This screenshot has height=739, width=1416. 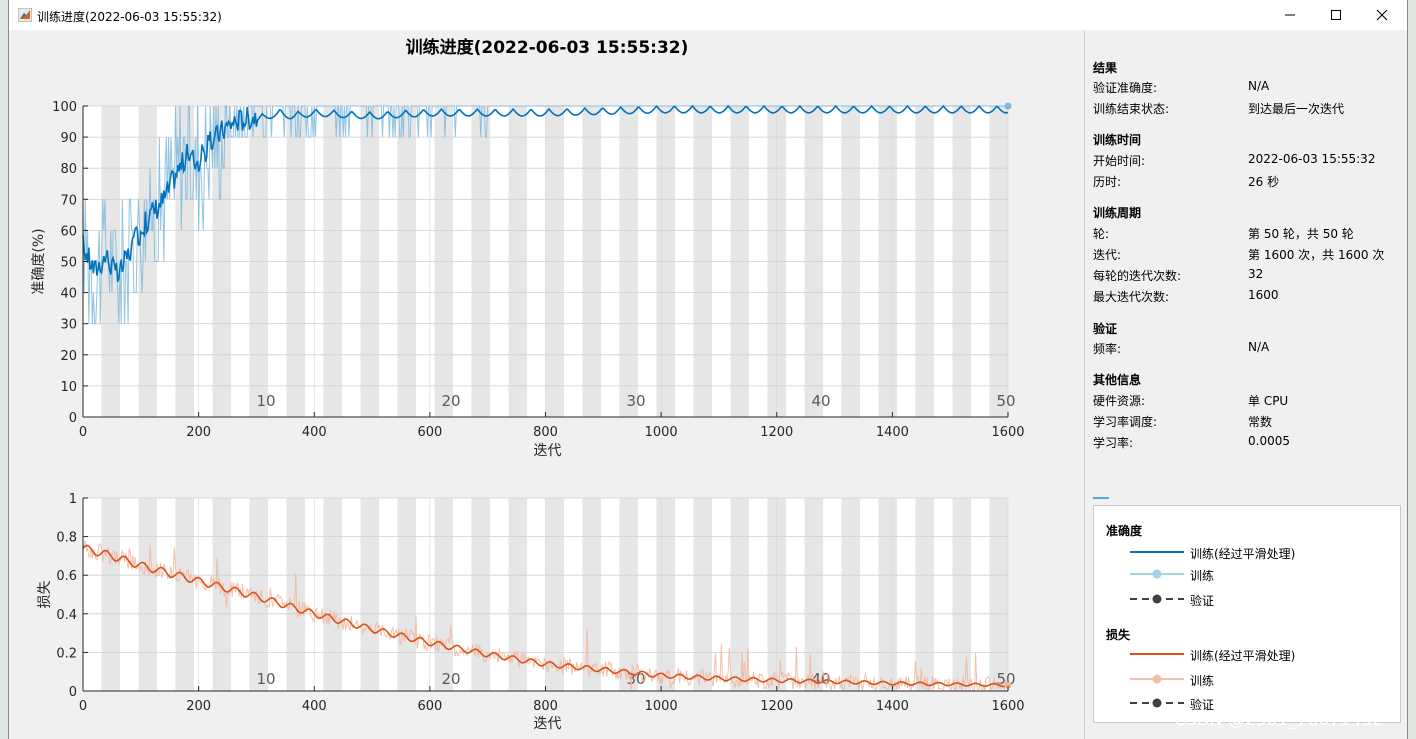 What do you see at coordinates (66, 576) in the screenshot?
I see `loss-y-tick-label: 0.6` at bounding box center [66, 576].